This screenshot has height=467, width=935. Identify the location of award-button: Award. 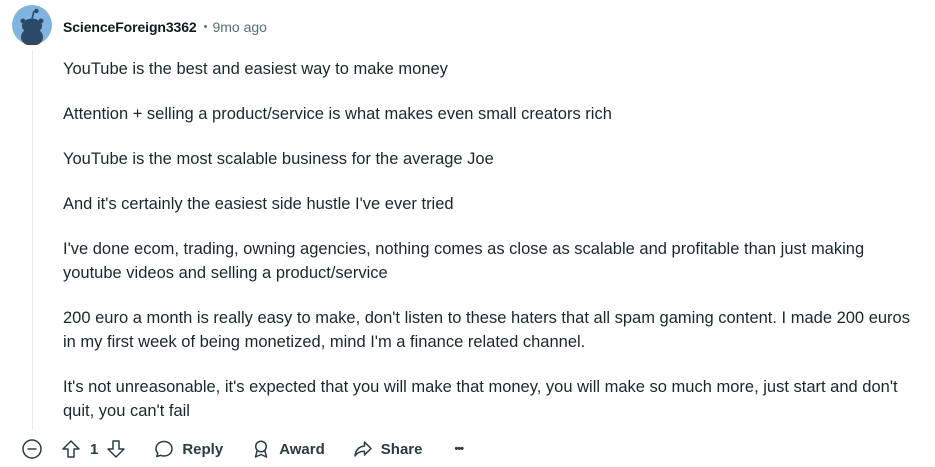
(288, 449).